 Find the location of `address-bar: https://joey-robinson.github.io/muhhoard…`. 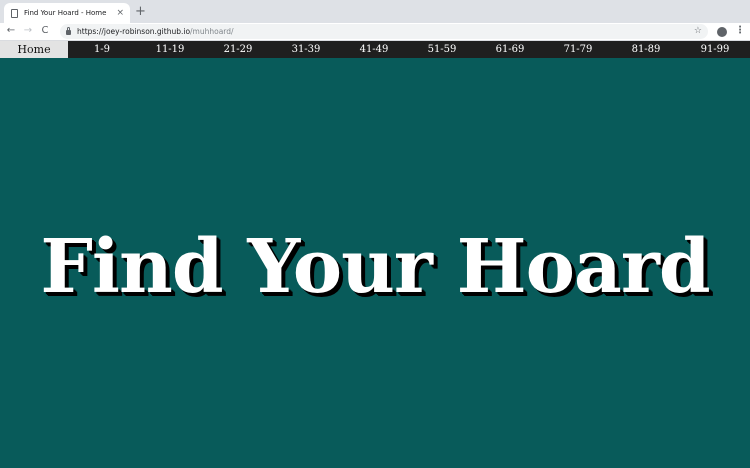

address-bar: https://joey-robinson.github.io/muhhoard… is located at coordinates (384, 31).